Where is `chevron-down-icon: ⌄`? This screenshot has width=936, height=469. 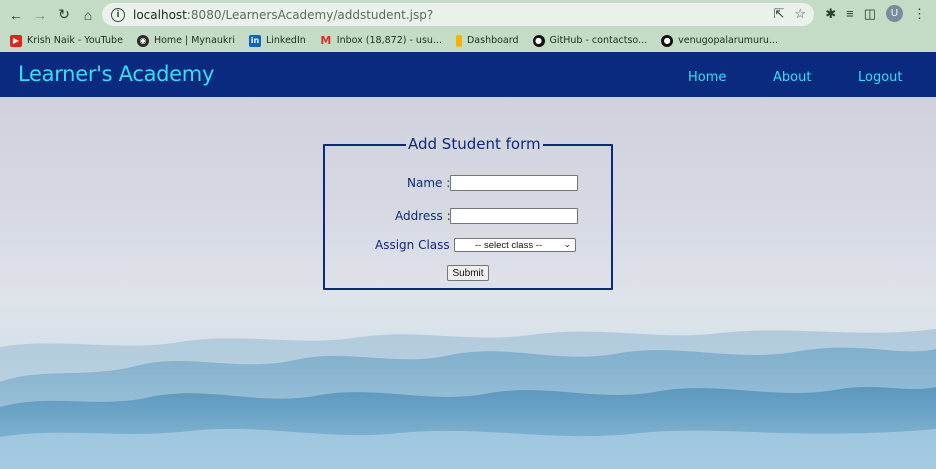
chevron-down-icon: ⌄ is located at coordinates (567, 244).